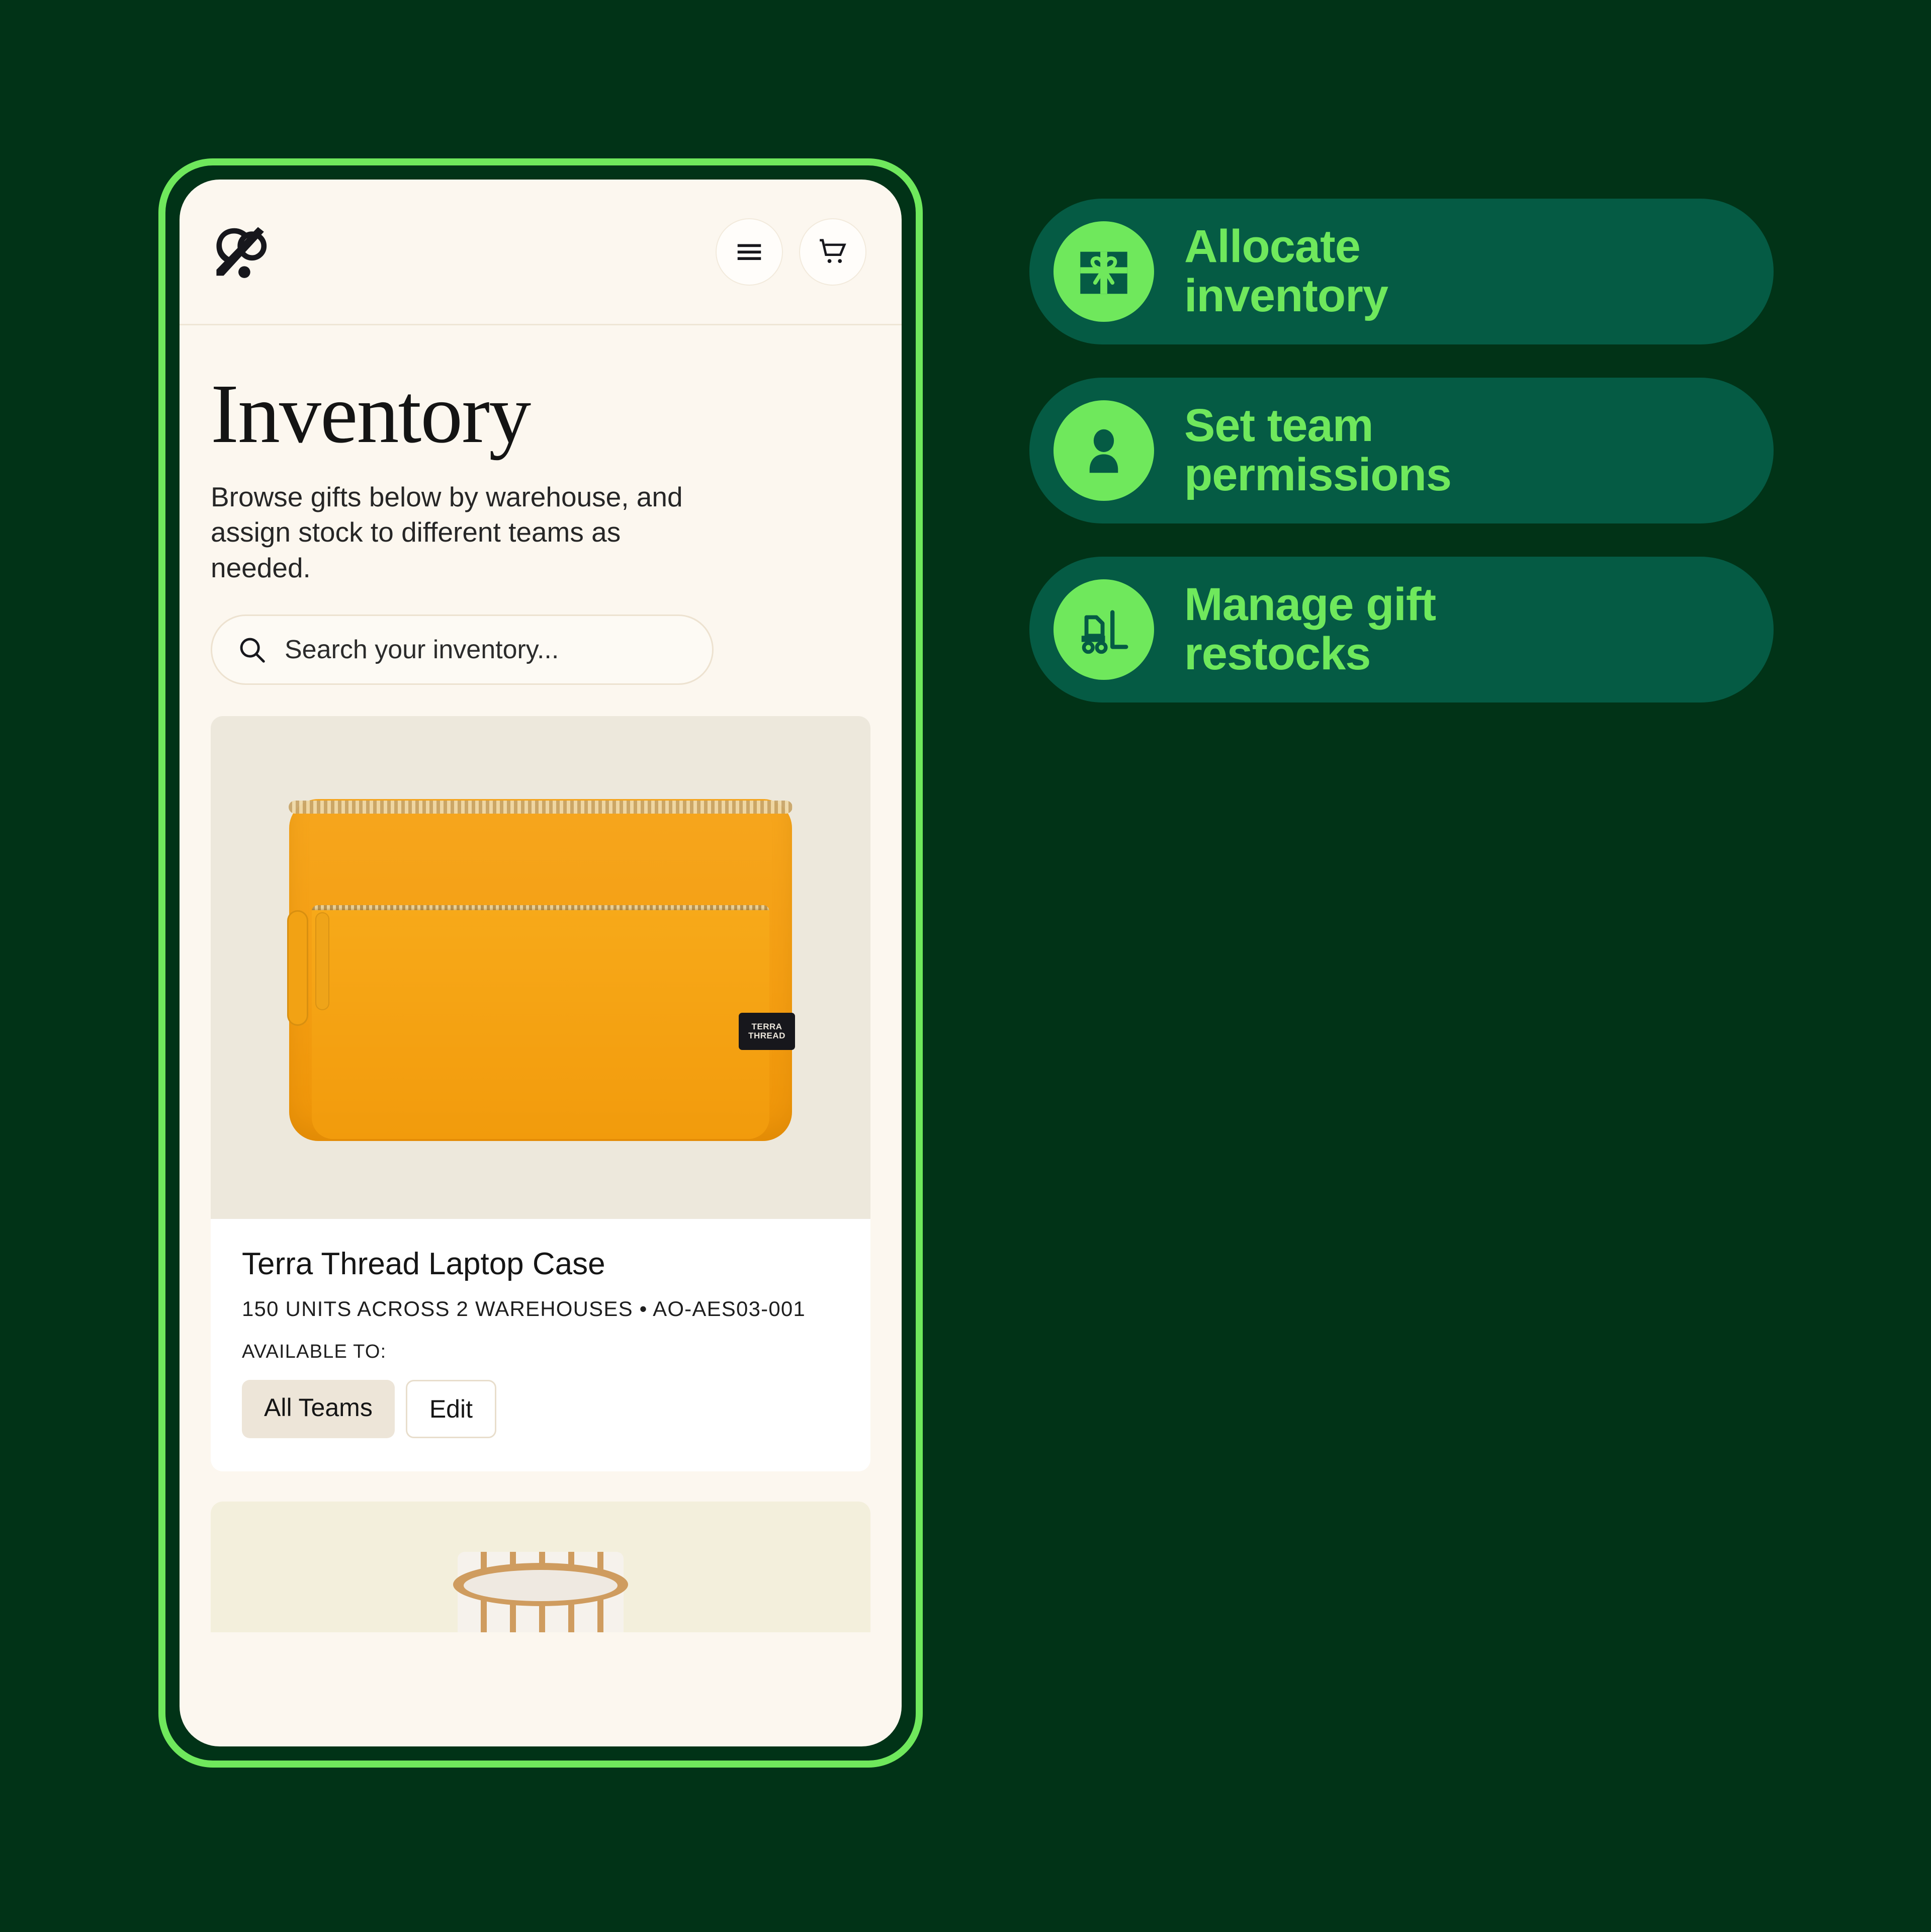  I want to click on menu-button, so click(749, 252).